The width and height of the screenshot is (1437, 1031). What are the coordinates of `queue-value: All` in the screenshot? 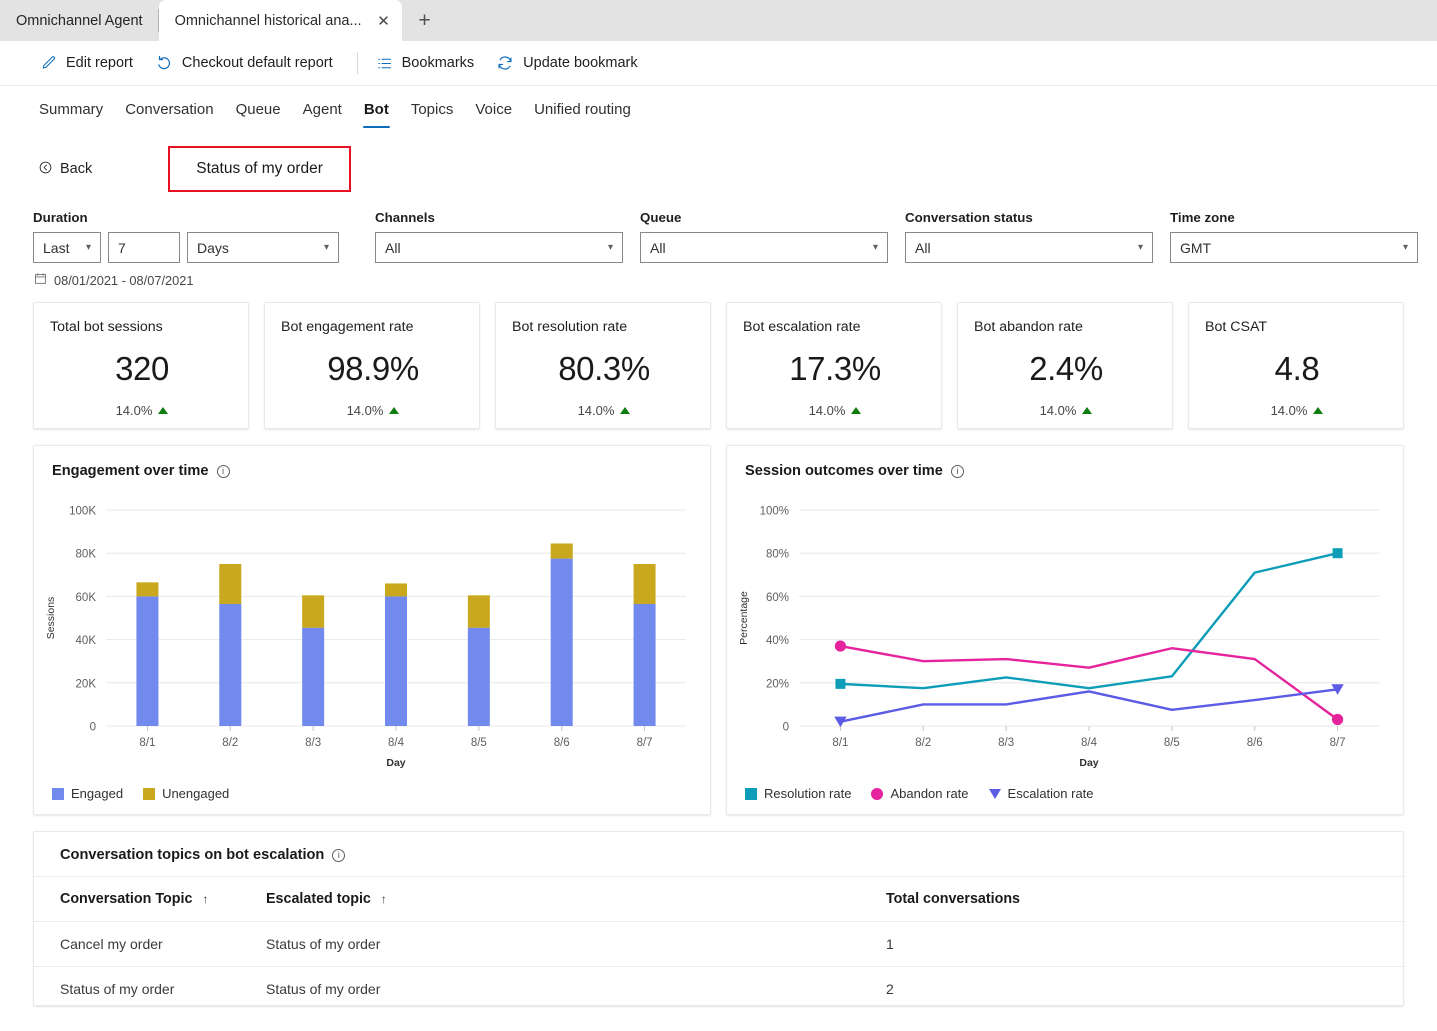 It's located at (658, 247).